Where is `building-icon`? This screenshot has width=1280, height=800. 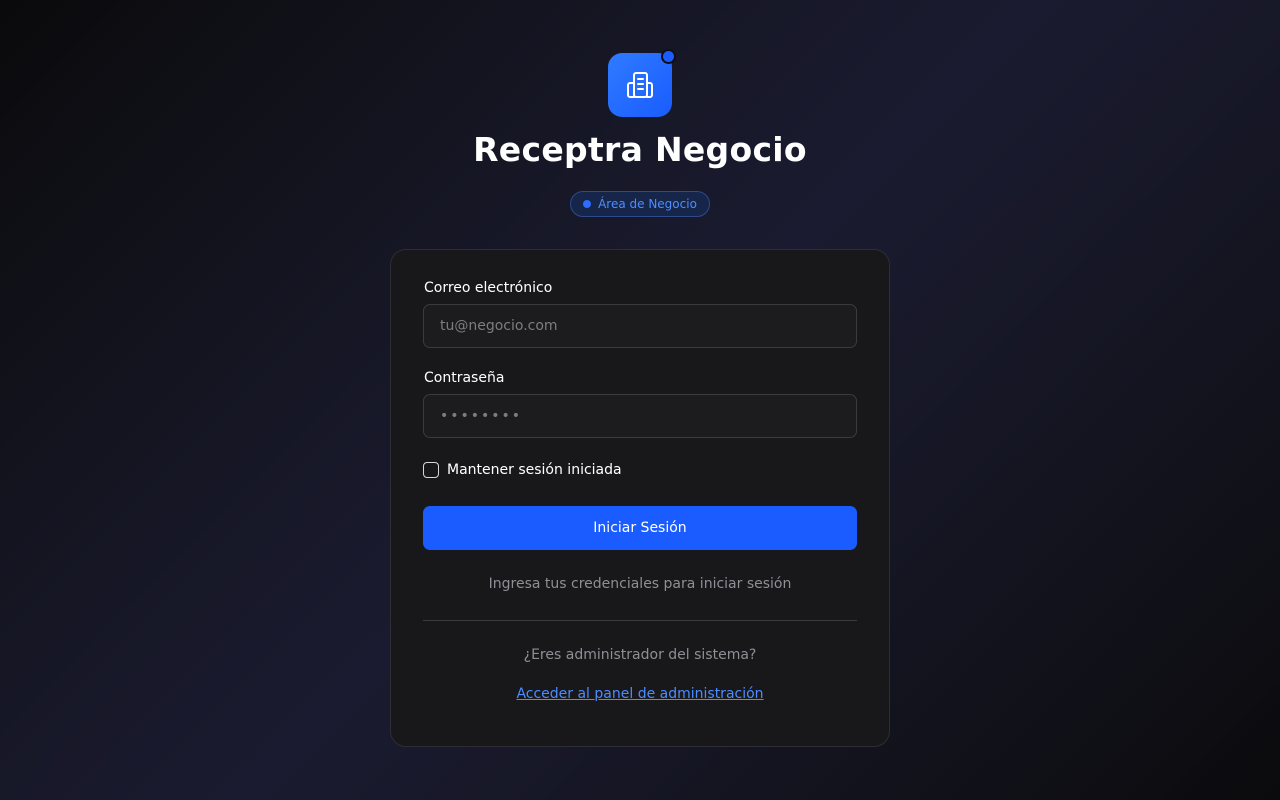
building-icon is located at coordinates (640, 85).